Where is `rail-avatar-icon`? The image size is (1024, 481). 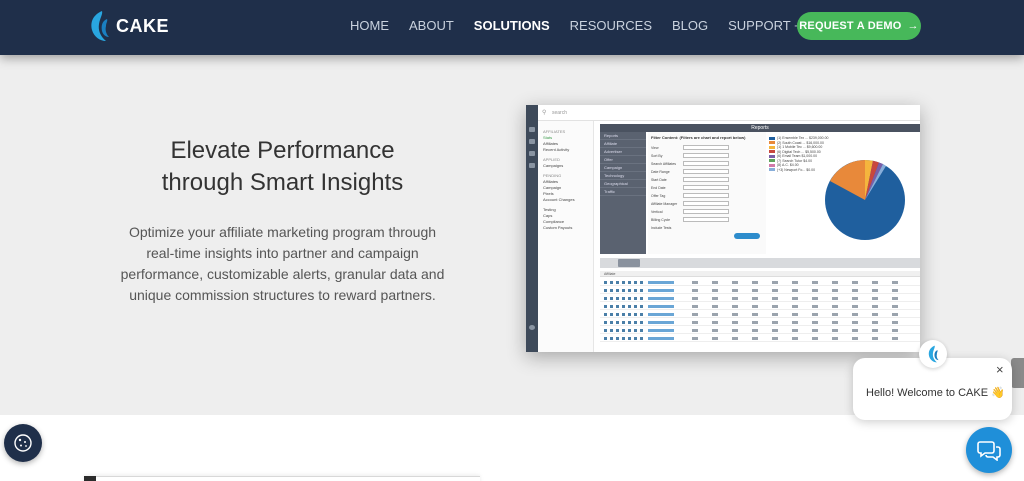
rail-avatar-icon is located at coordinates (532, 327).